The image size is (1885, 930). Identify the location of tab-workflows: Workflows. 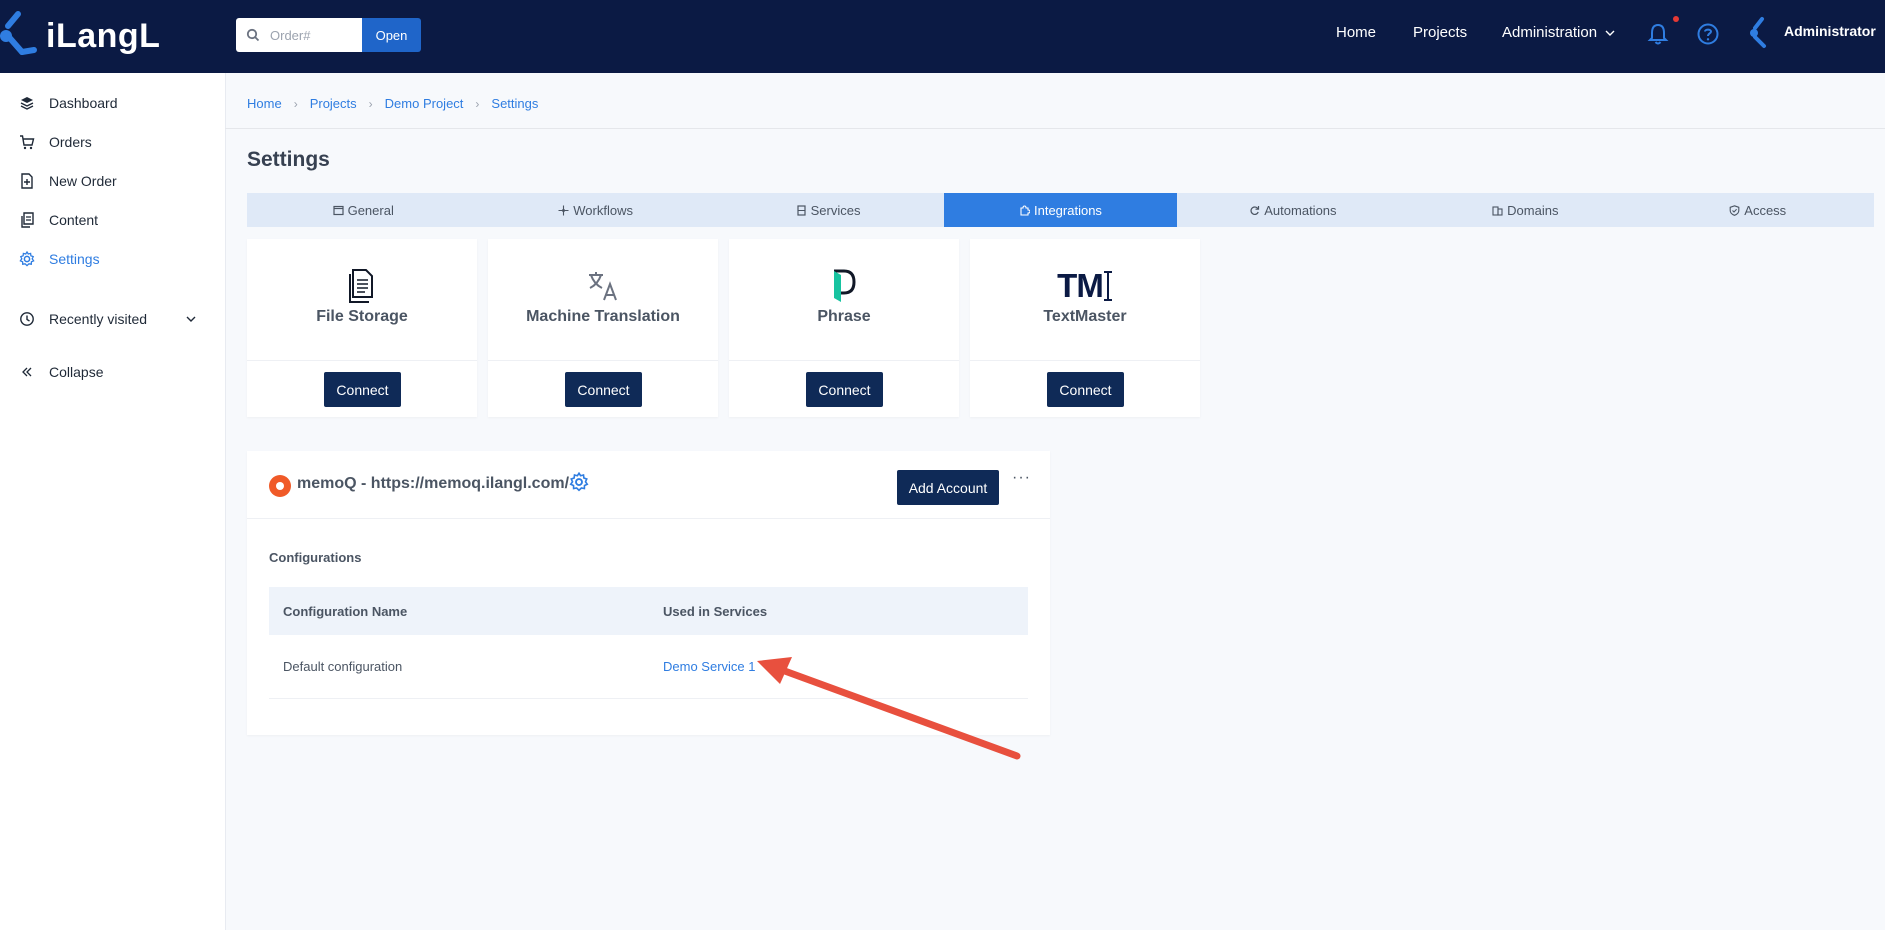
(595, 210).